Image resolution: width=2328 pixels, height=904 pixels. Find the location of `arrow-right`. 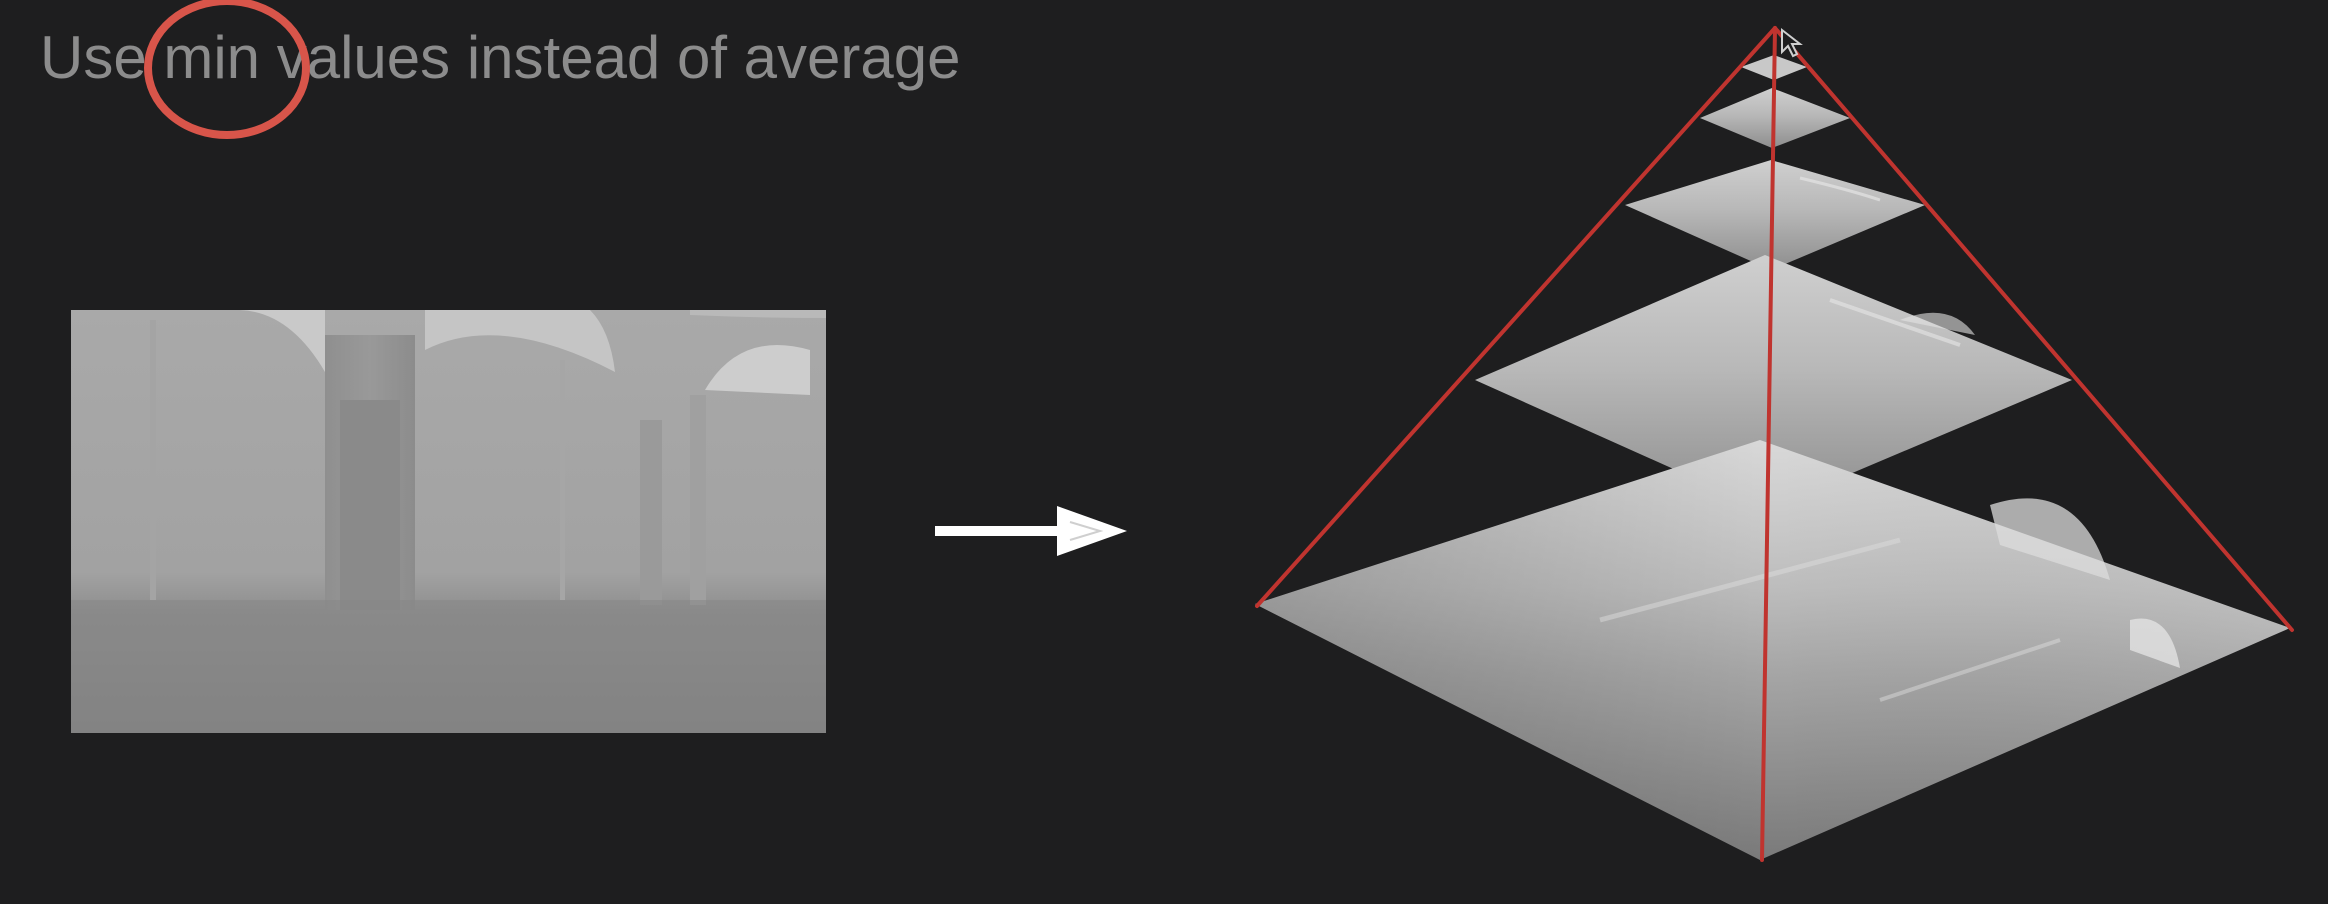

arrow-right is located at coordinates (1031, 531).